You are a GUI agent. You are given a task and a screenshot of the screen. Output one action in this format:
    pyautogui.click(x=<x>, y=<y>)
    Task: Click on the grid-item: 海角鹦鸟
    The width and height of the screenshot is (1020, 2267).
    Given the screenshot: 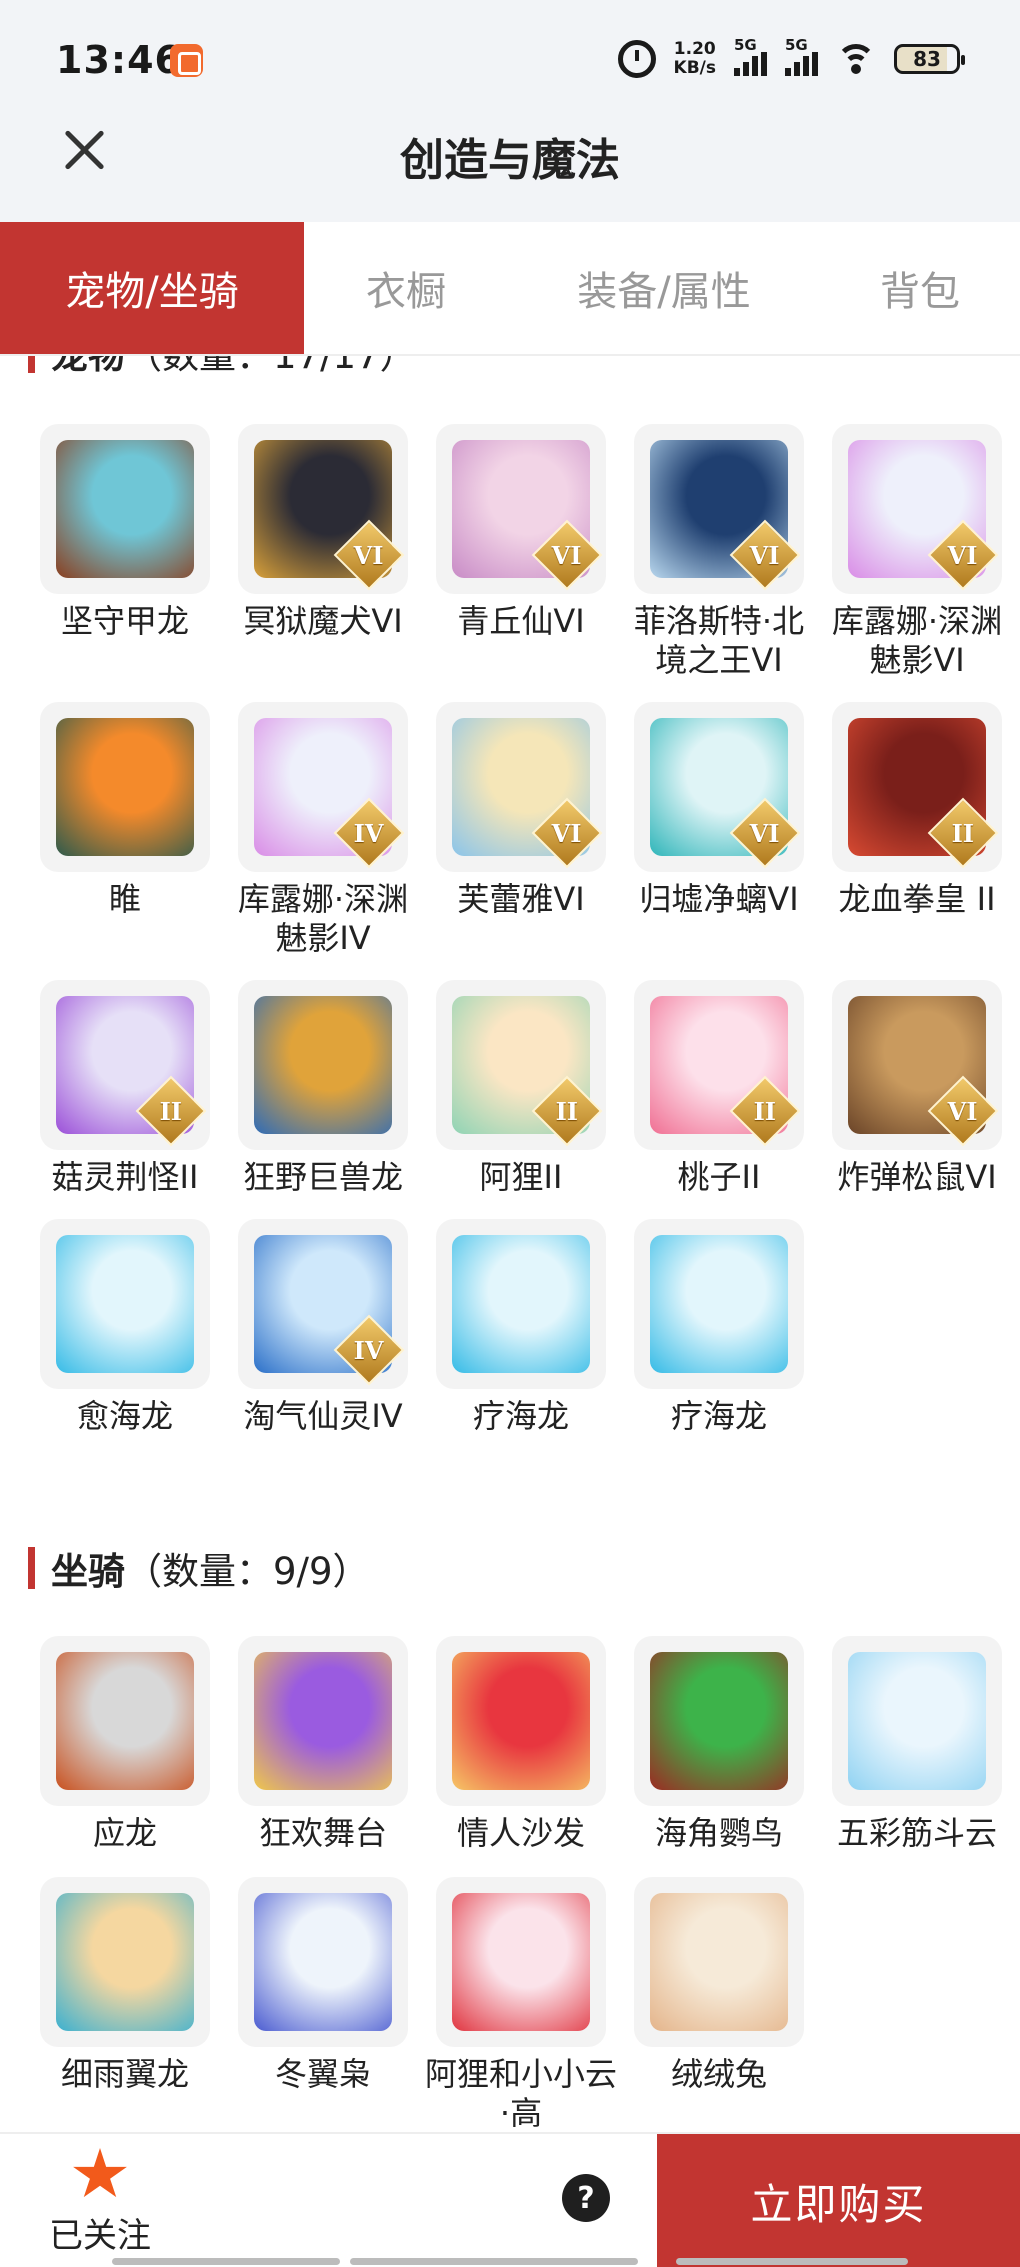 What is the action you would take?
    pyautogui.click(x=719, y=1744)
    